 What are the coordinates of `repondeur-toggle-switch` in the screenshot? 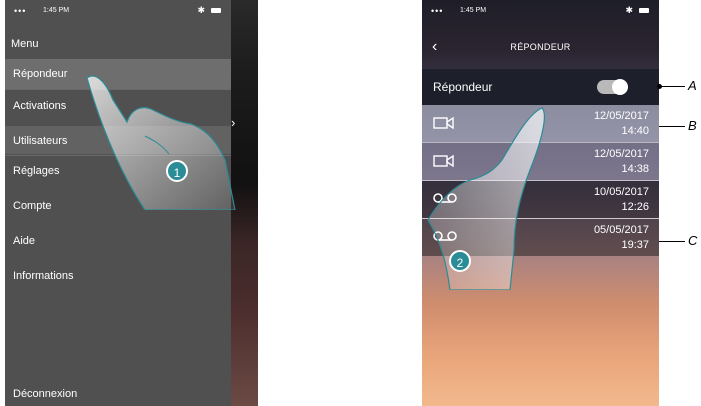 It's located at (612, 87).